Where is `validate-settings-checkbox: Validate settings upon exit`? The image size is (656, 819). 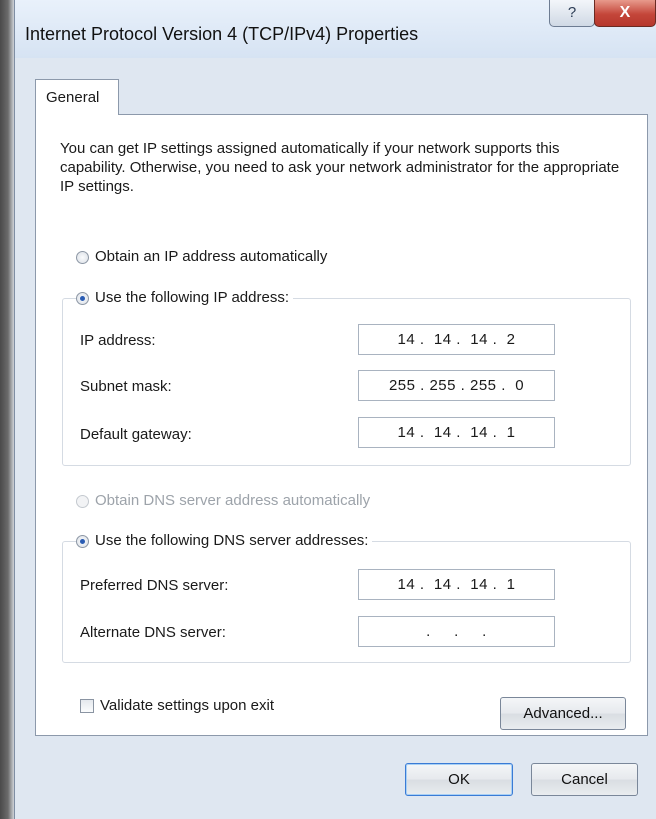 validate-settings-checkbox: Validate settings upon exit is located at coordinates (177, 705).